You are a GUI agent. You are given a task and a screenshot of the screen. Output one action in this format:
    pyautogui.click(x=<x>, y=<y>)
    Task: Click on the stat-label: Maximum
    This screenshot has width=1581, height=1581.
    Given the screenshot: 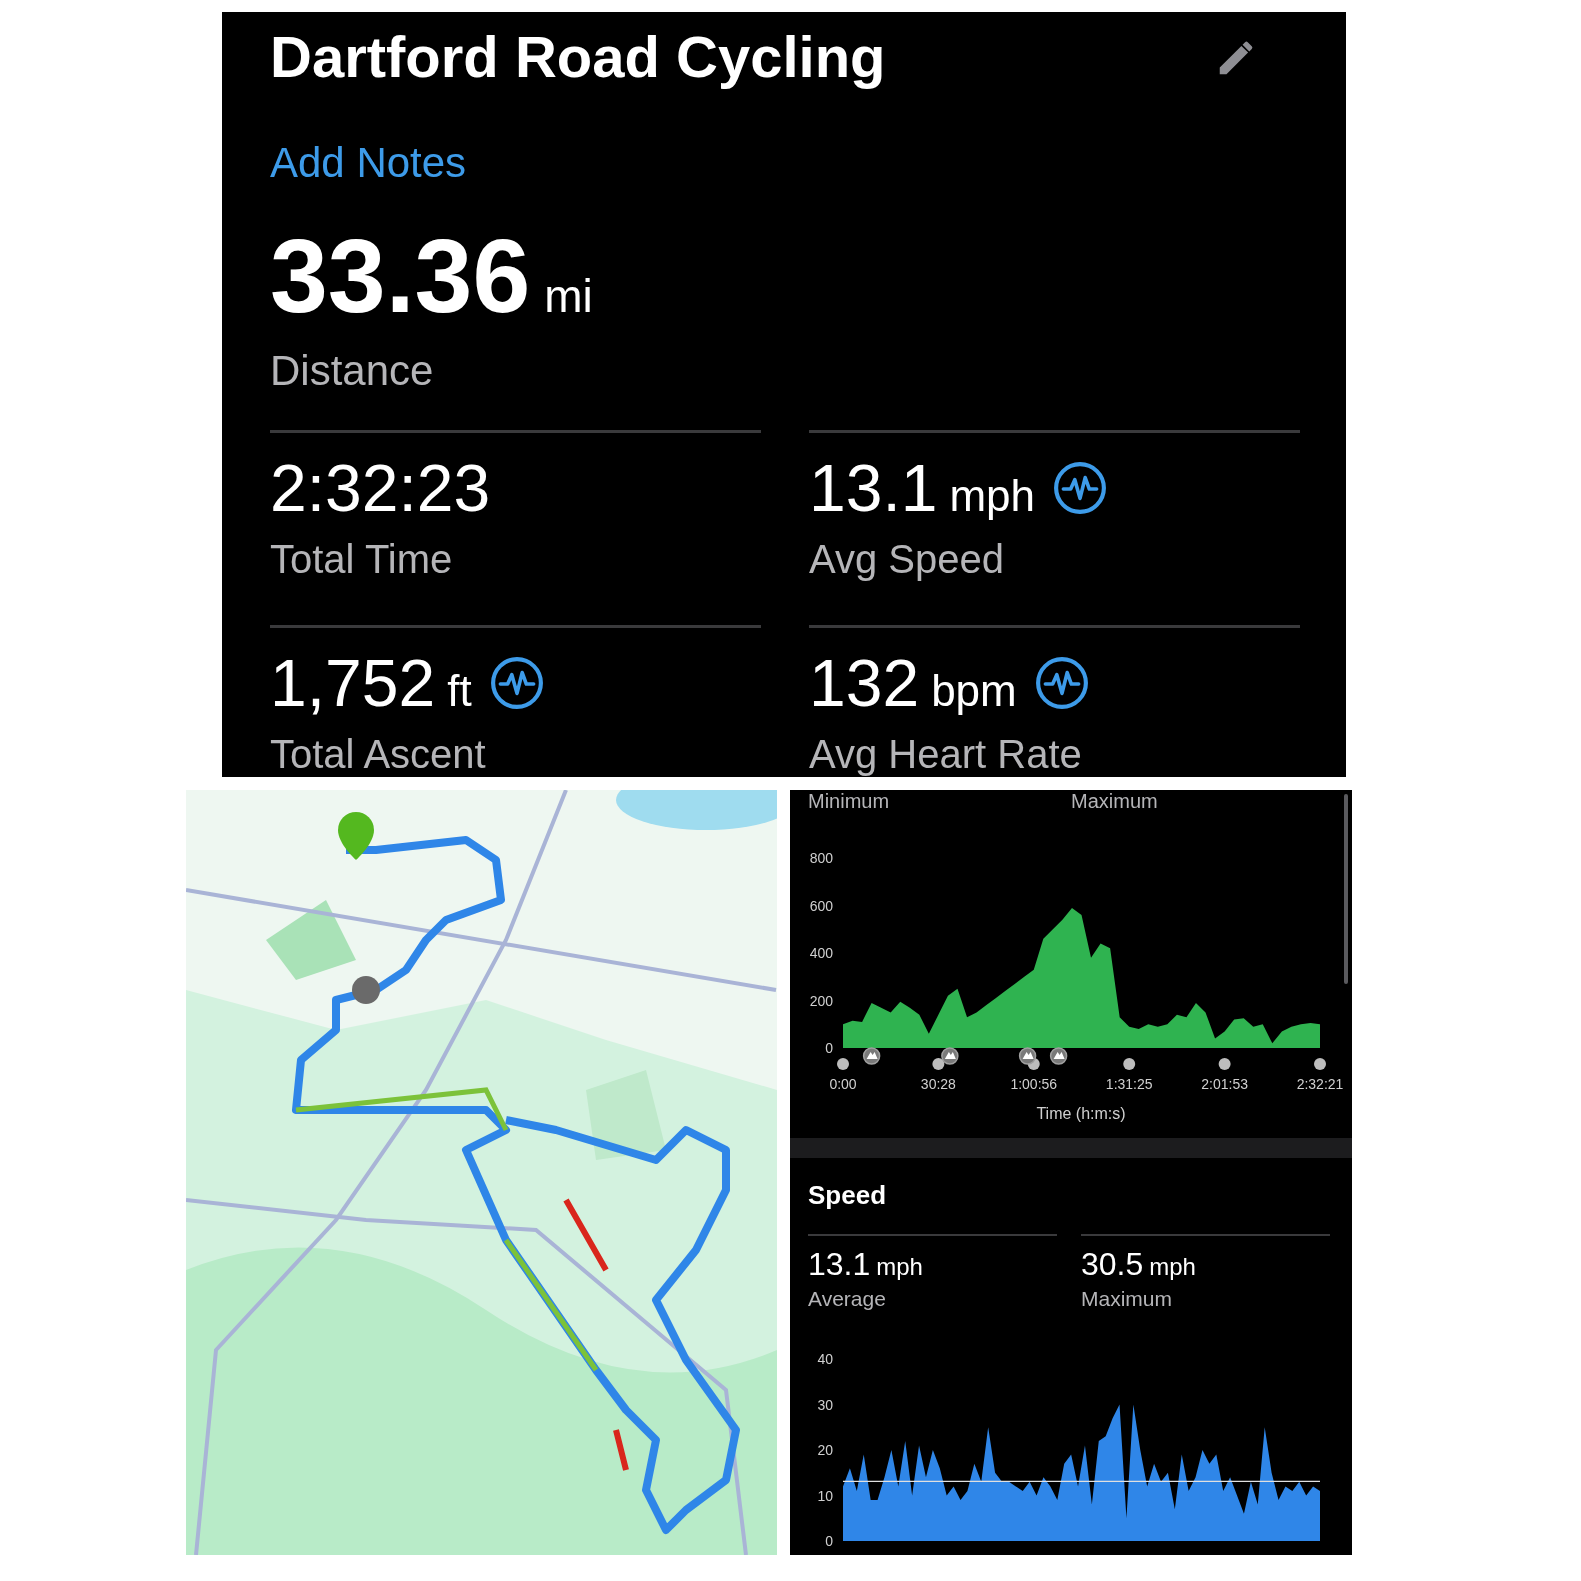 What is the action you would take?
    pyautogui.click(x=1127, y=1298)
    